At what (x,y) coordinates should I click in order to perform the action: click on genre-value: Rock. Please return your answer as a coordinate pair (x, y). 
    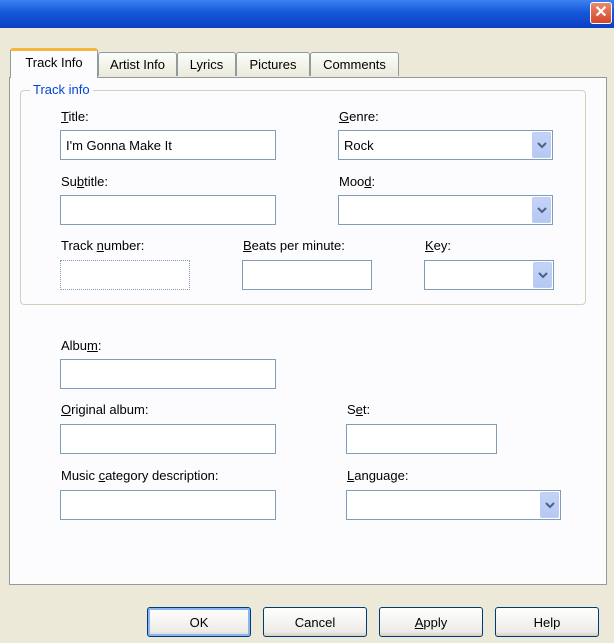
    Looking at the image, I should click on (359, 145).